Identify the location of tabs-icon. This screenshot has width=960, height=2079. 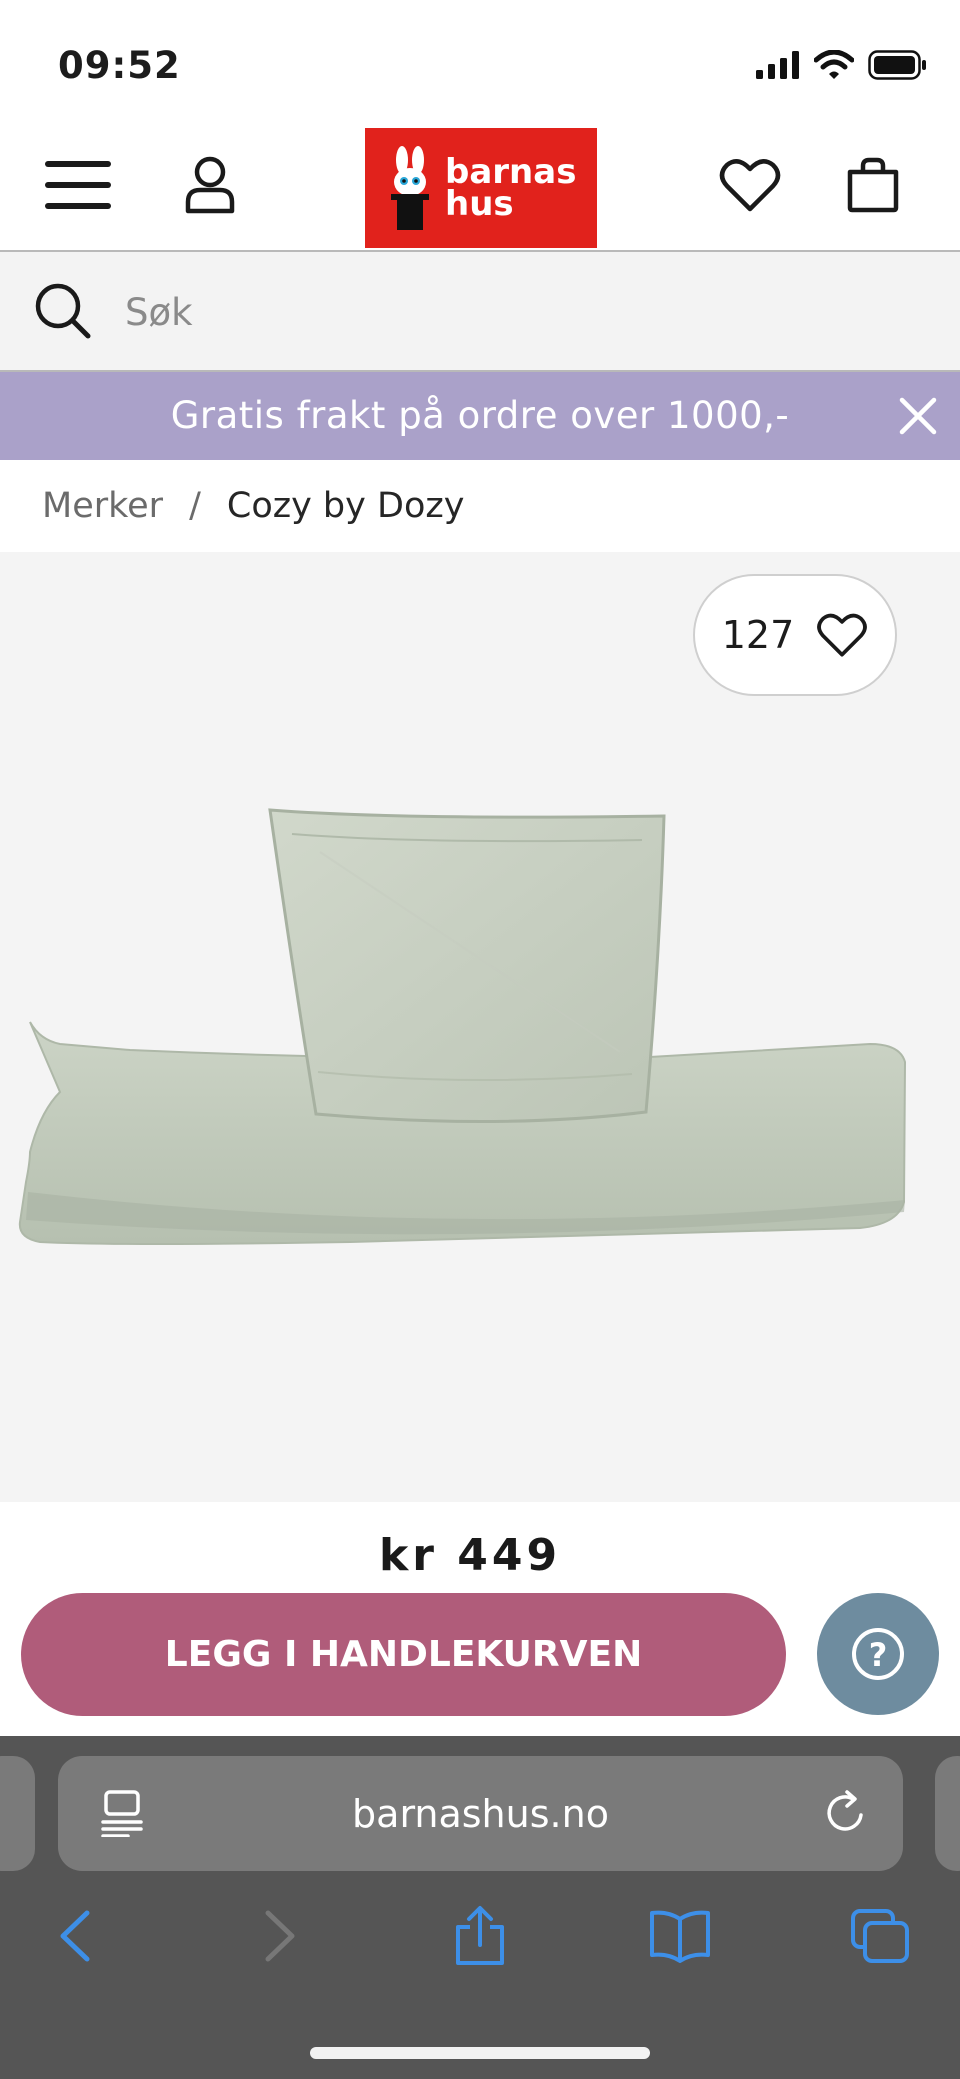
(880, 1936).